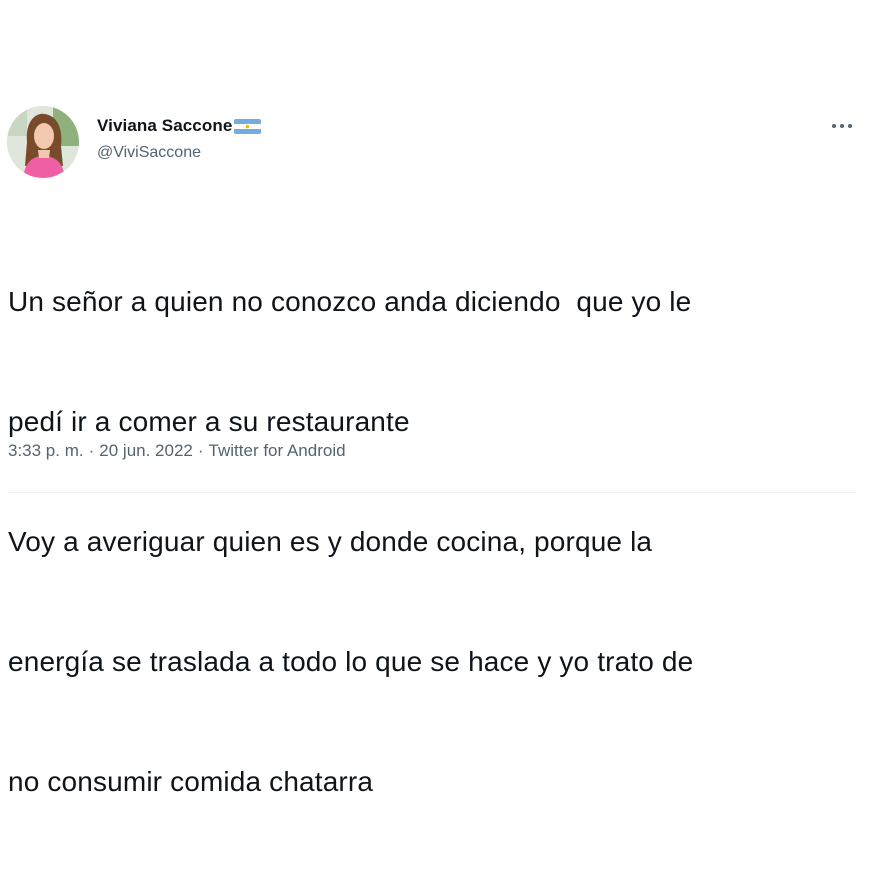  Describe the element at coordinates (209, 421) in the screenshot. I see `tweet-text-line: pedí ir a comer a su restaurante` at that location.